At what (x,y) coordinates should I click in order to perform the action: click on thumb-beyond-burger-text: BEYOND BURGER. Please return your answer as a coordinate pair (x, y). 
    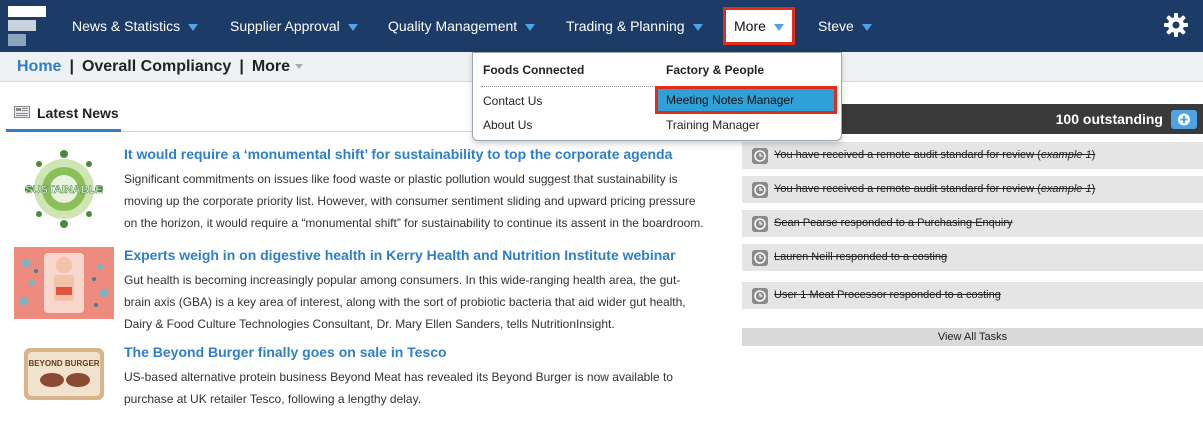
    Looking at the image, I should click on (63, 363).